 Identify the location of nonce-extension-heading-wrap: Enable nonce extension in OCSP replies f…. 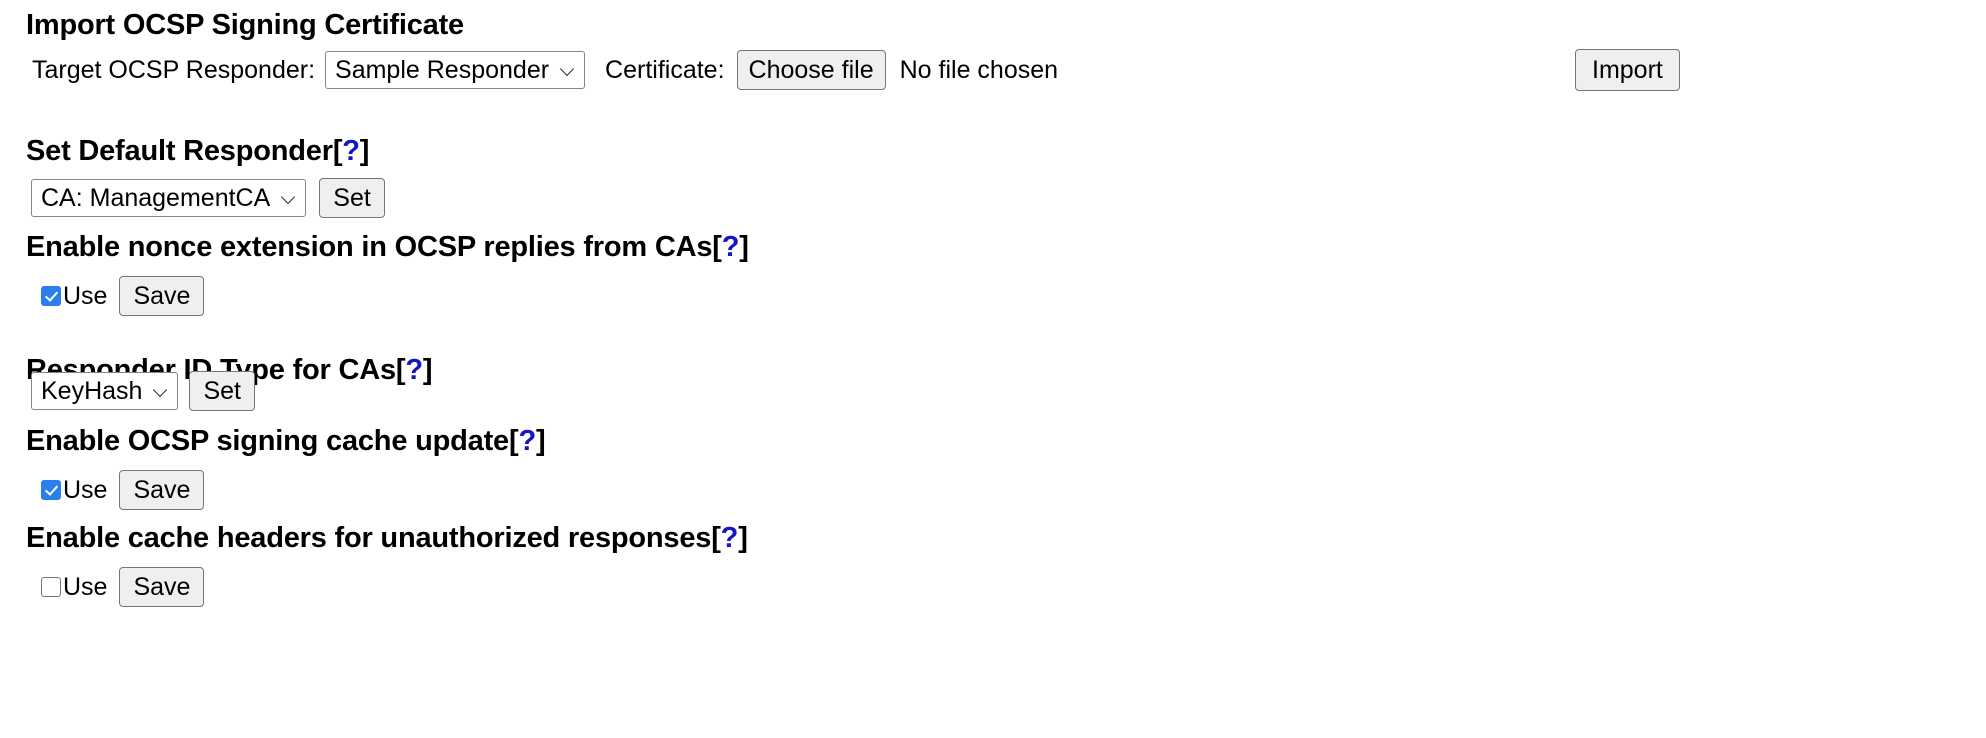
(387, 247).